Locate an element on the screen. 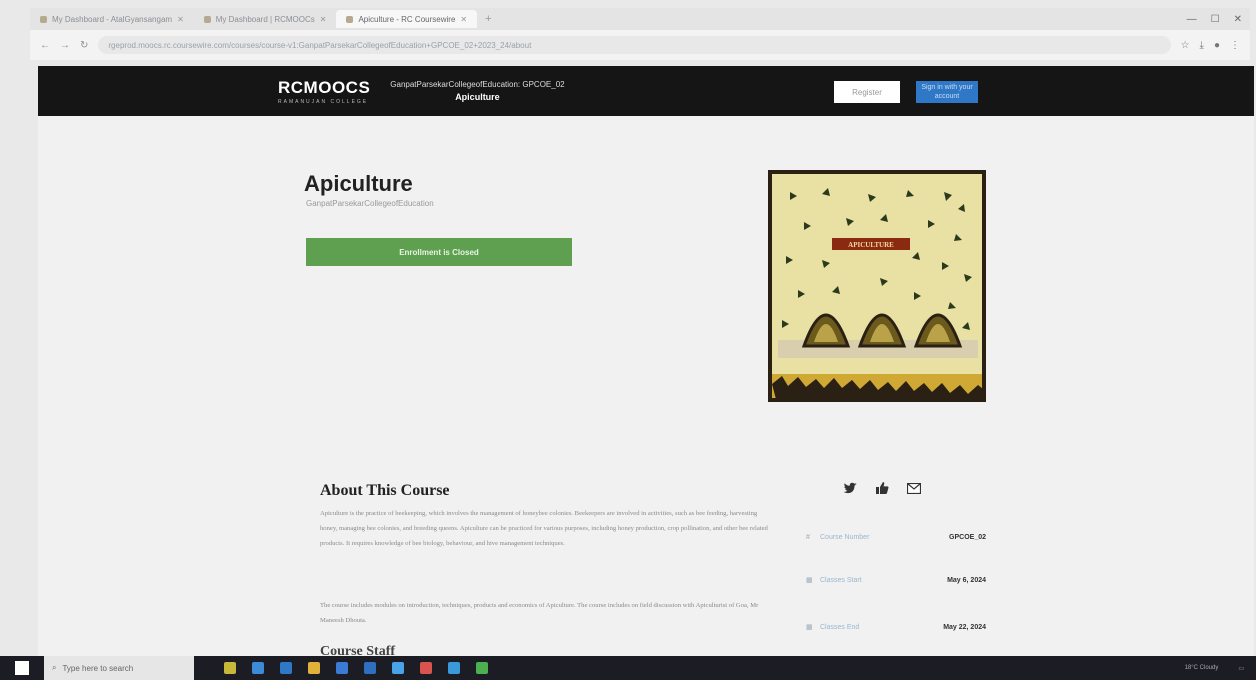 The width and height of the screenshot is (1256, 680). os-taskbar: ⌕ Type here to search 18°C Cloudy ▭ is located at coordinates (628, 668).